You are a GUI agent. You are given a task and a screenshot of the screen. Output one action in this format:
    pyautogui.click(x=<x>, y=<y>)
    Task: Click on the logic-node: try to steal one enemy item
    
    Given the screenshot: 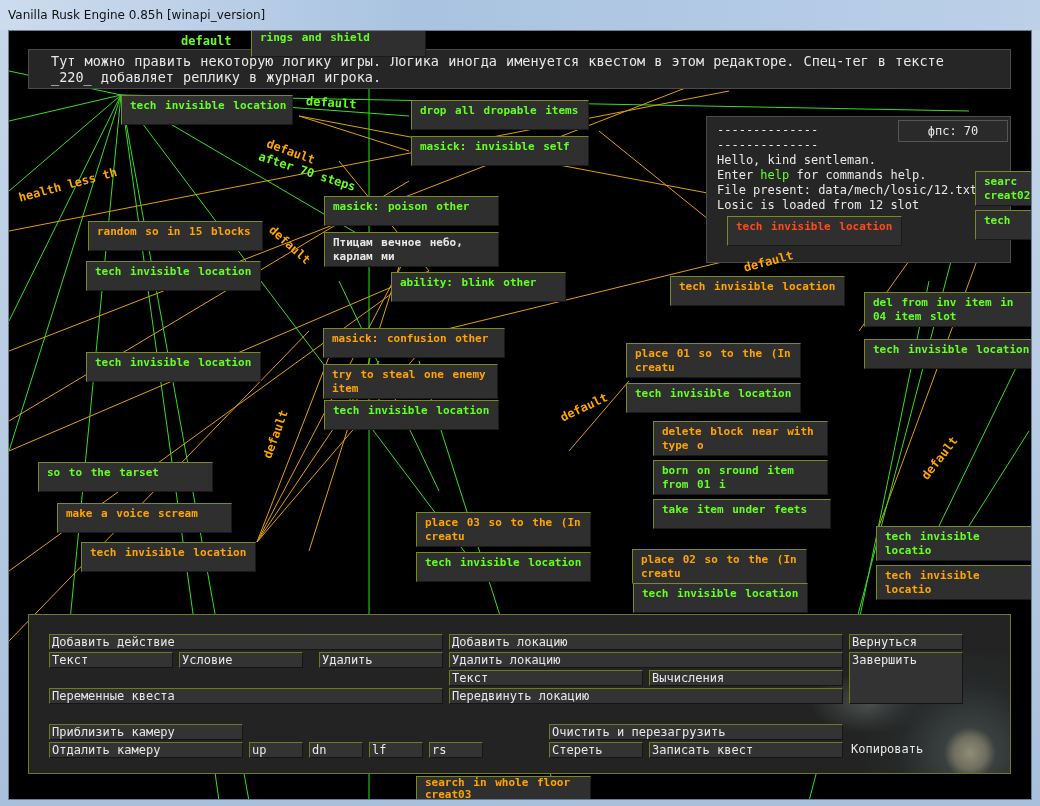 What is the action you would take?
    pyautogui.click(x=410, y=381)
    